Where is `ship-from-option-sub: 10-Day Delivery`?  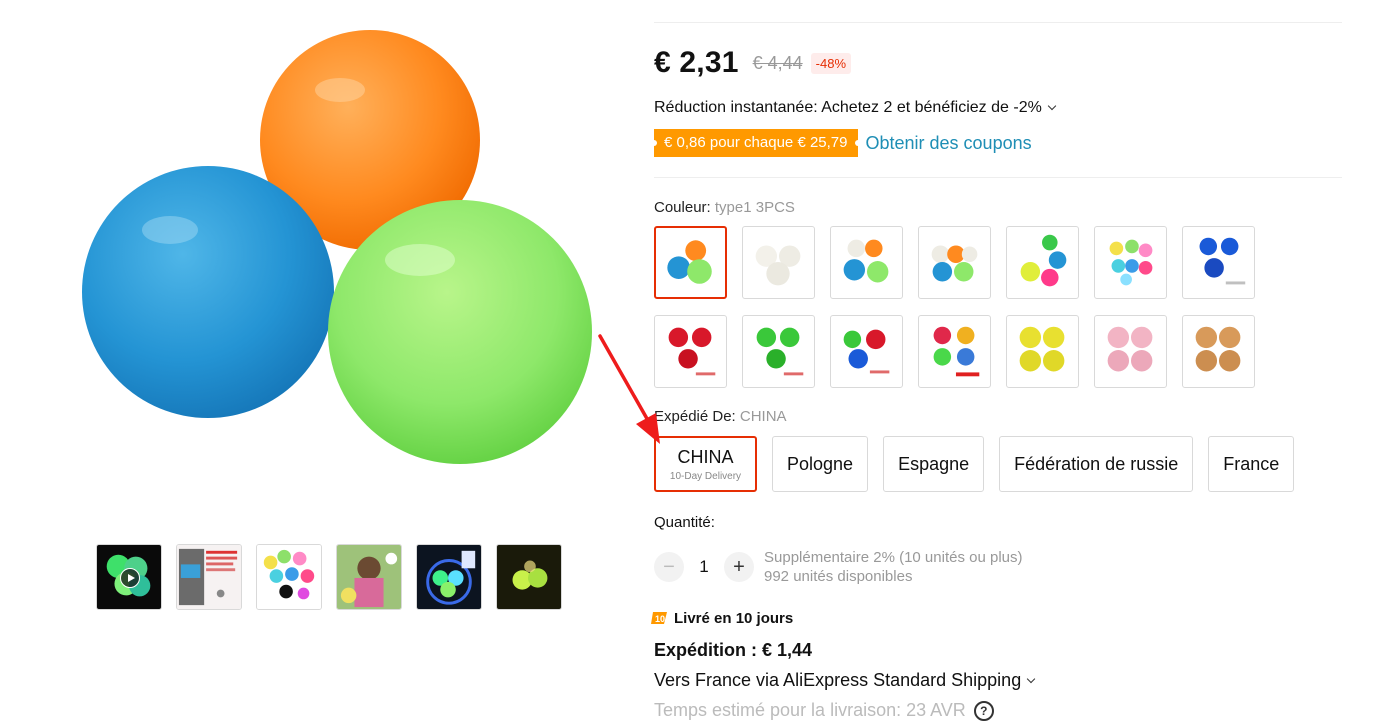
ship-from-option-sub: 10-Day Delivery is located at coordinates (705, 476).